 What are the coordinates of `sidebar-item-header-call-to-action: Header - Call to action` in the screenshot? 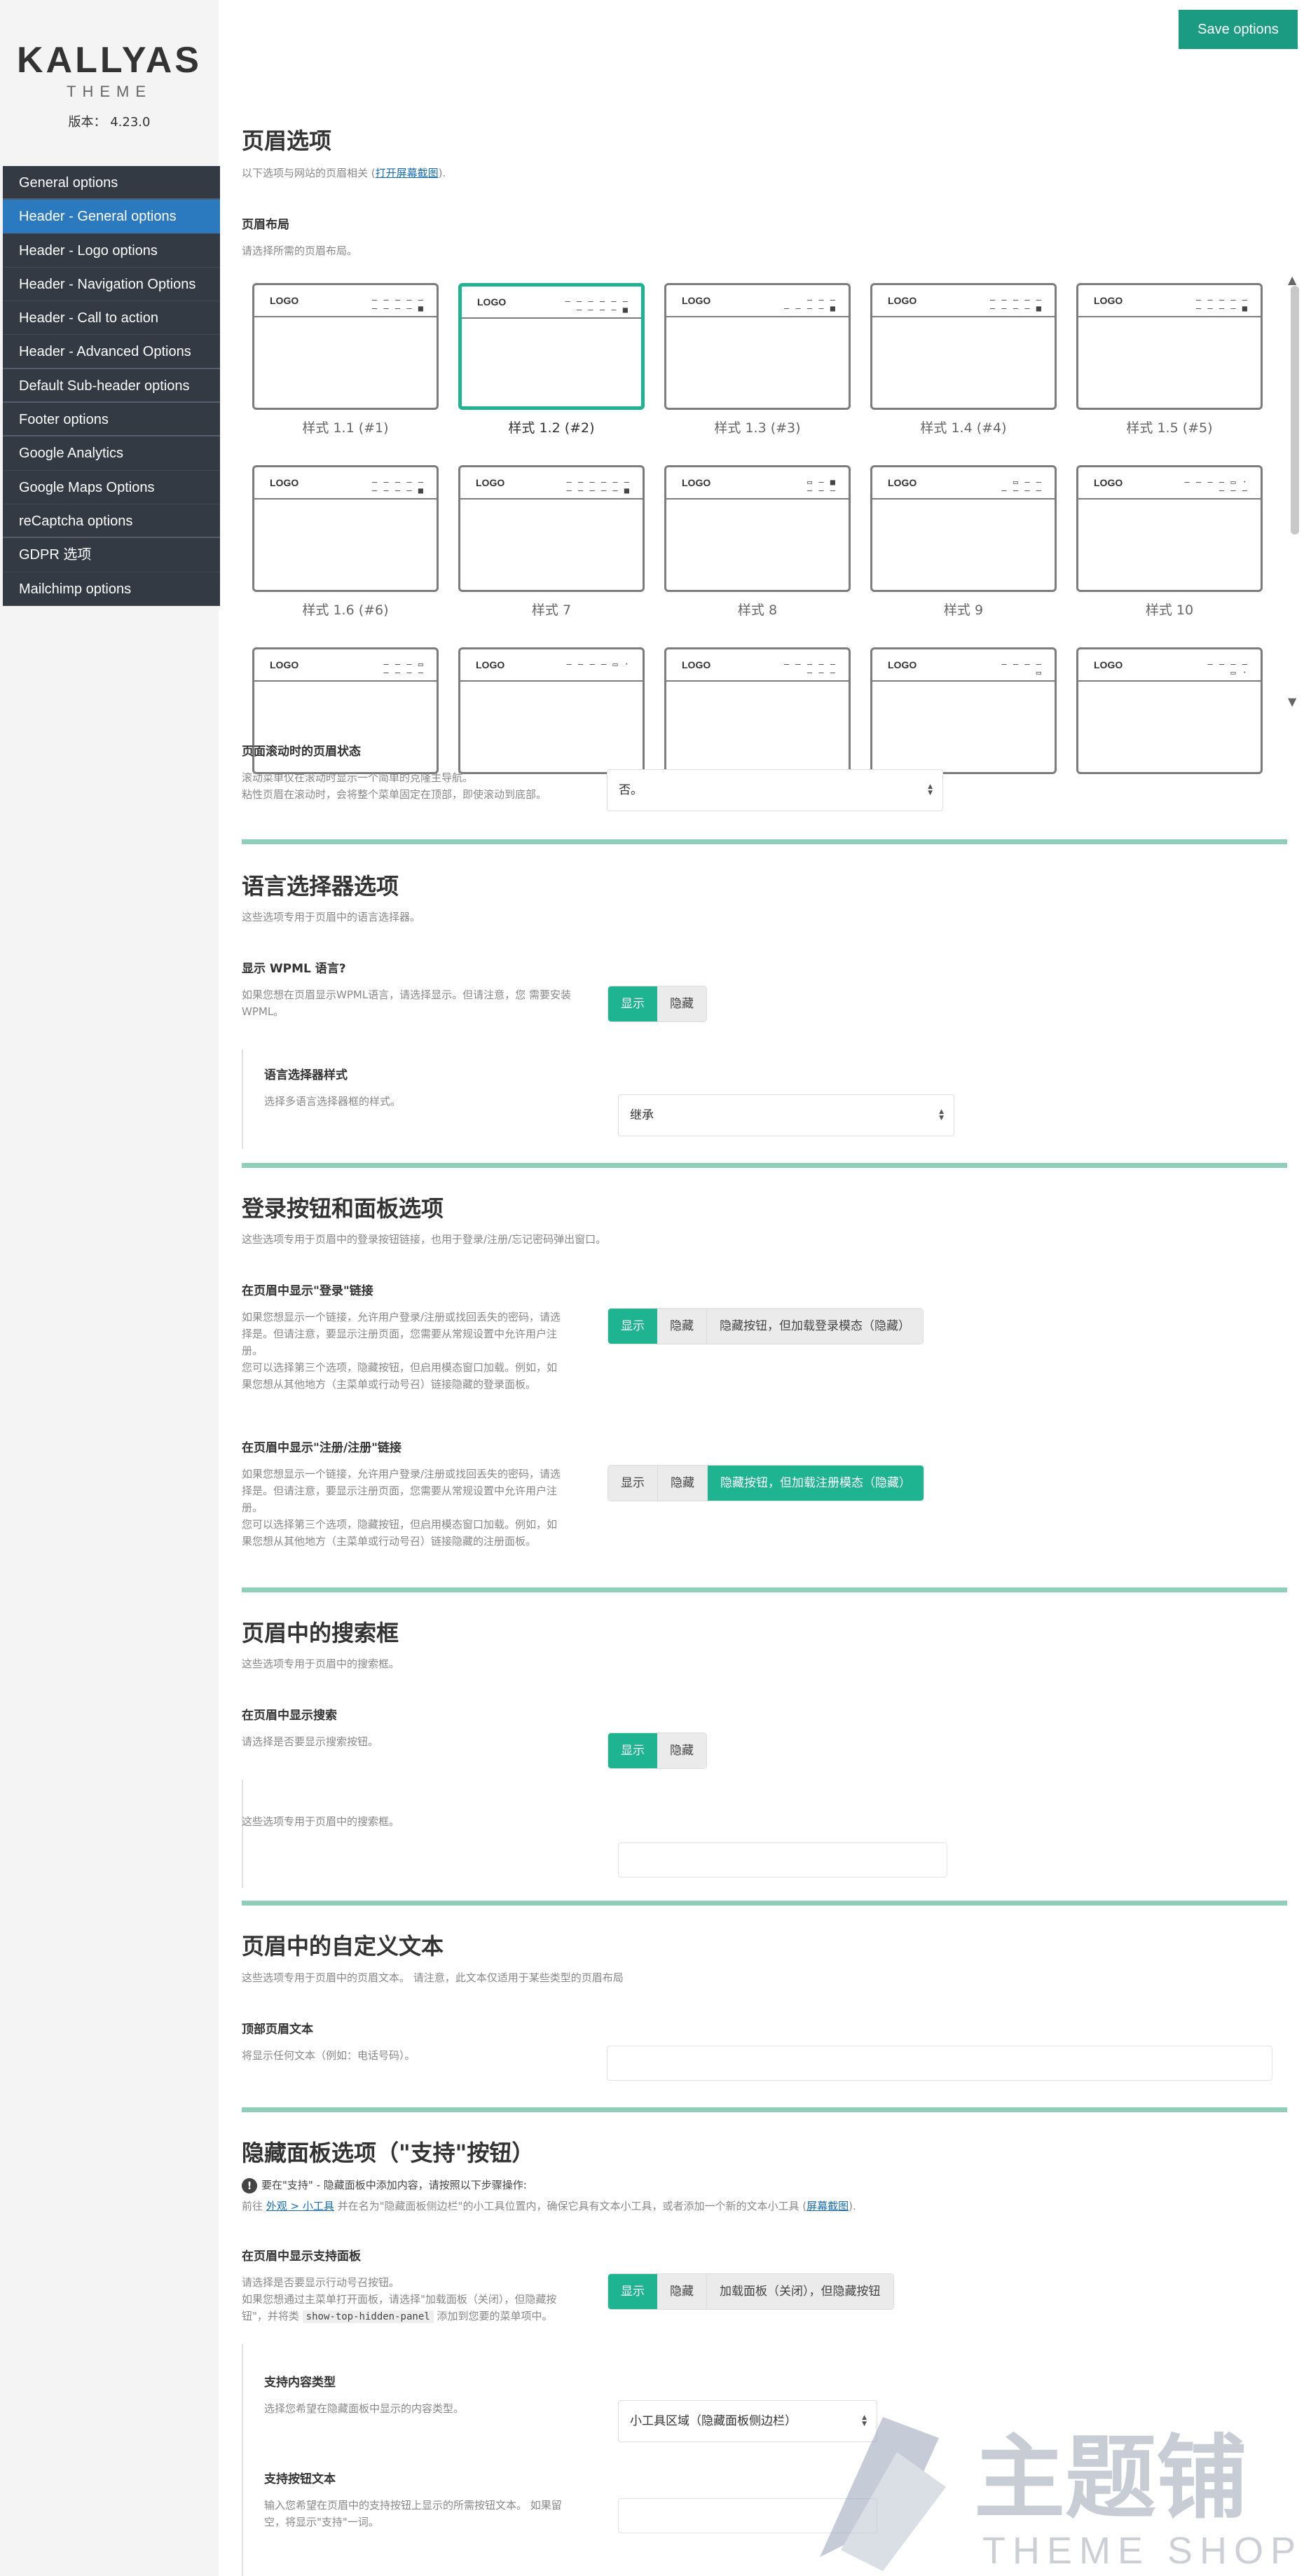 It's located at (111, 318).